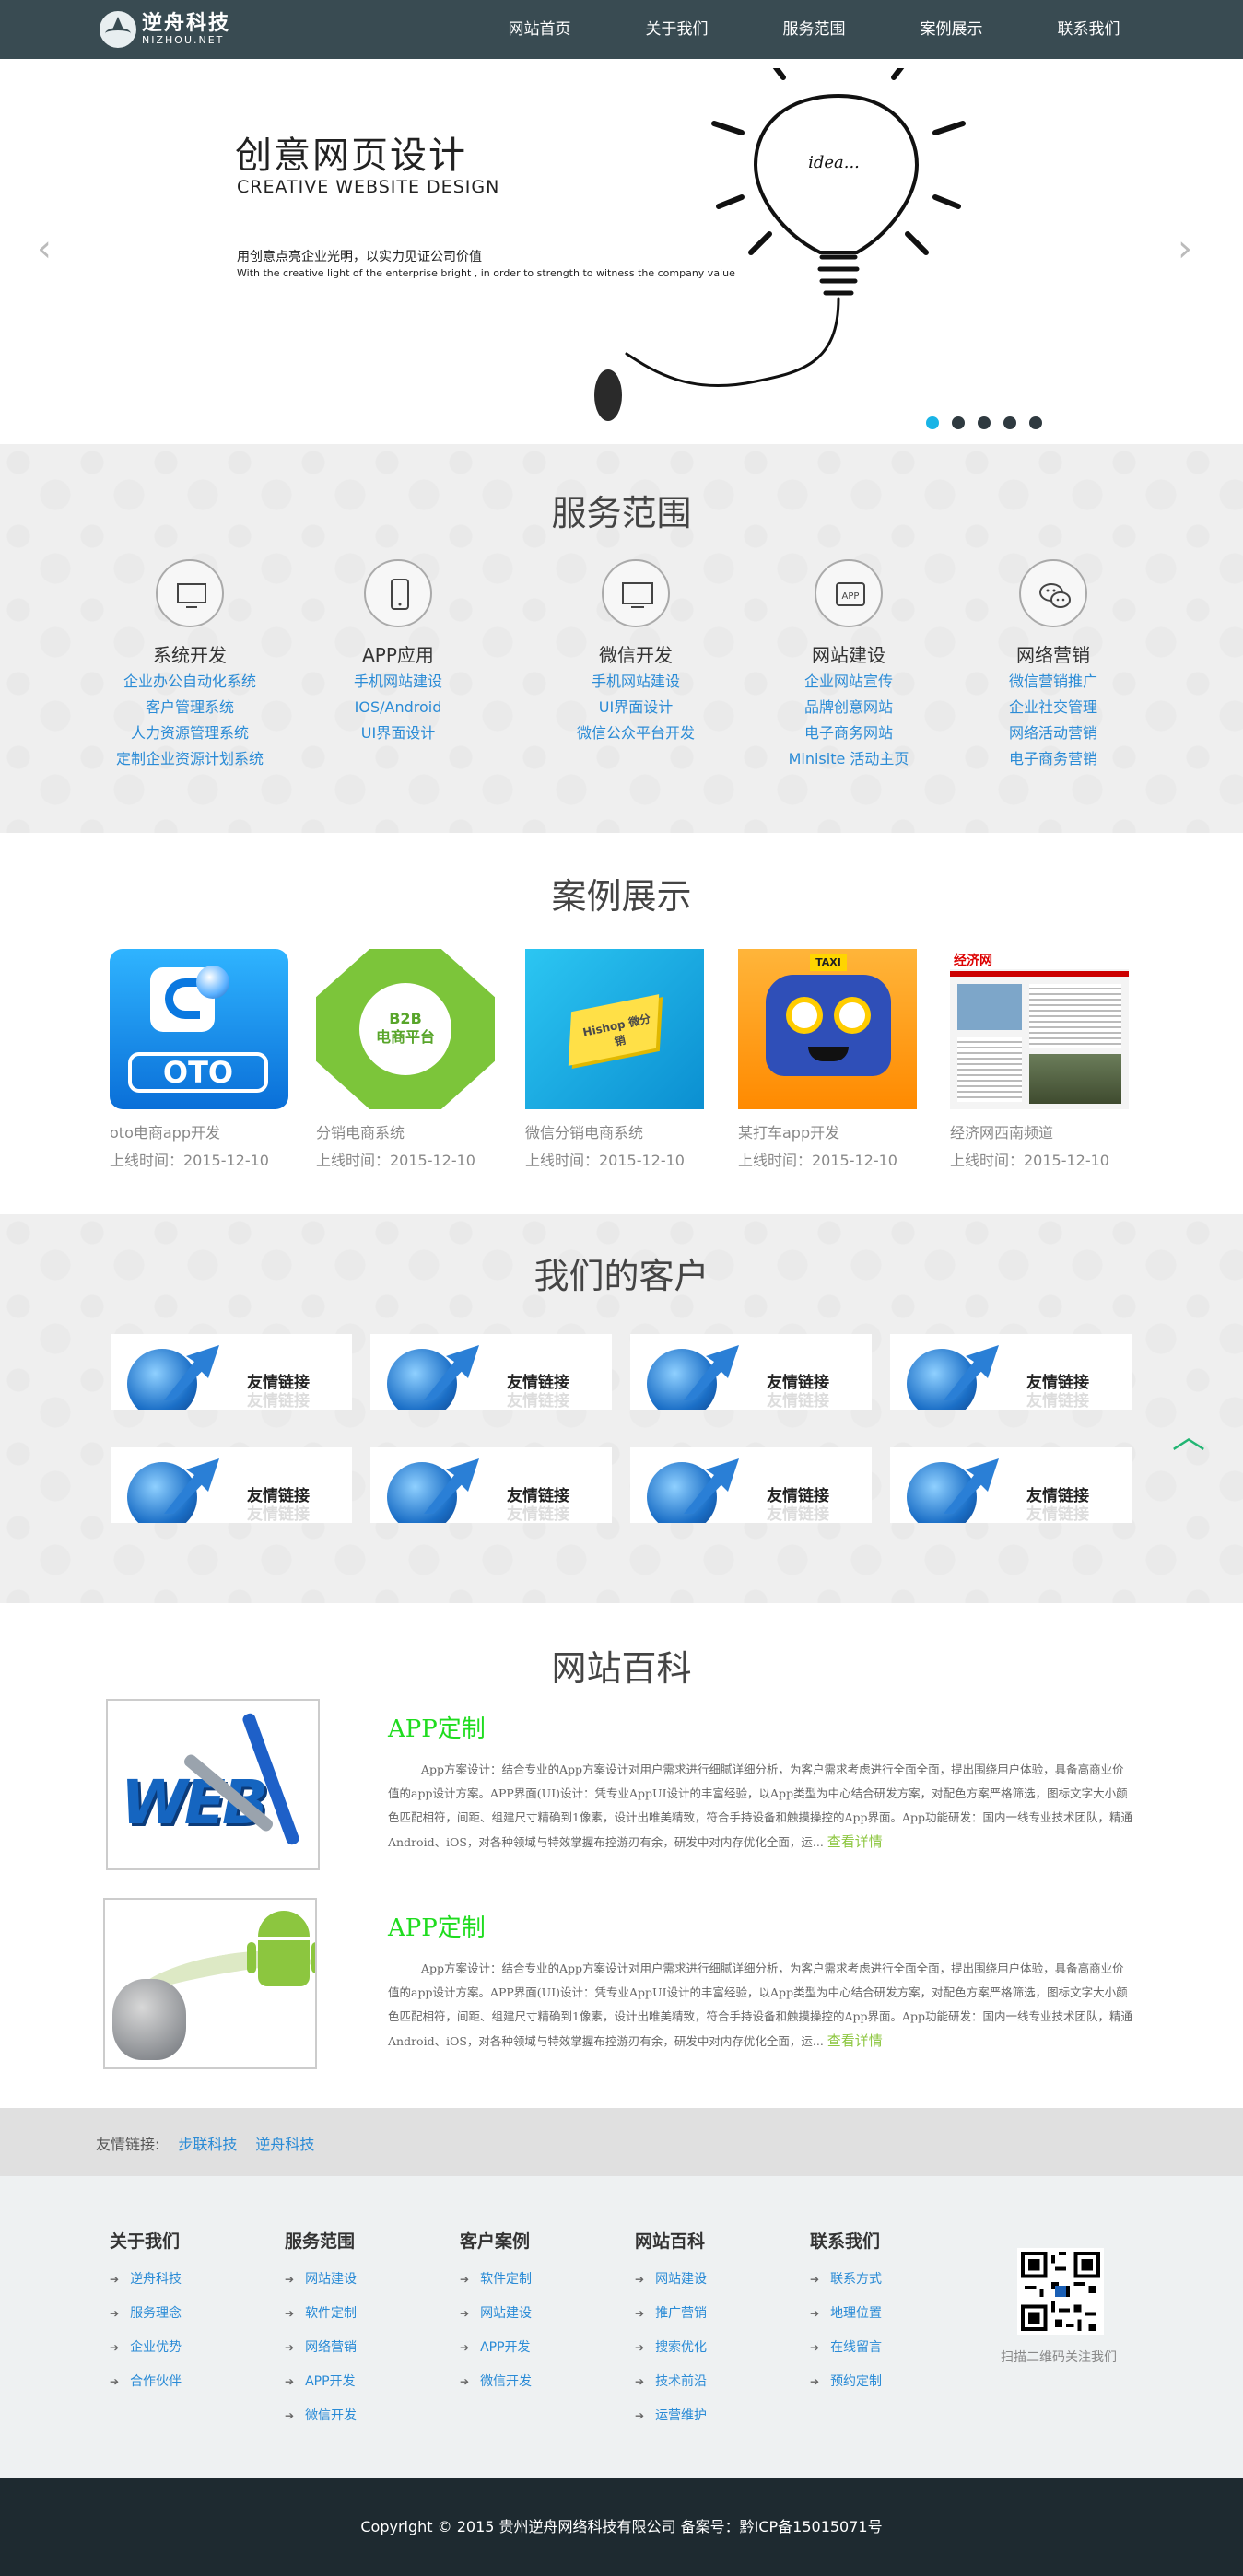 The height and width of the screenshot is (2576, 1243). What do you see at coordinates (189, 733) in the screenshot?
I see `service-link: 人力资源管理系统` at bounding box center [189, 733].